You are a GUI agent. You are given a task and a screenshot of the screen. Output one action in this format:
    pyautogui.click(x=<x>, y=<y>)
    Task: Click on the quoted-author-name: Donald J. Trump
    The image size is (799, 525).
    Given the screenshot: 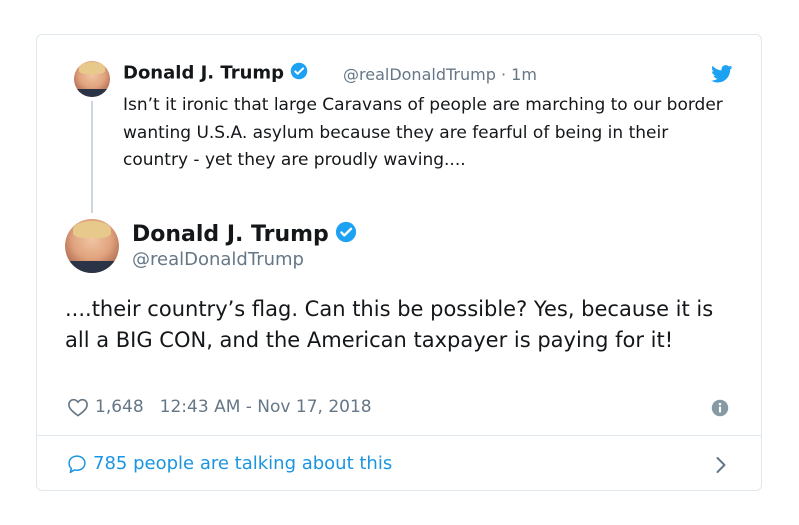 What is the action you would take?
    pyautogui.click(x=203, y=73)
    